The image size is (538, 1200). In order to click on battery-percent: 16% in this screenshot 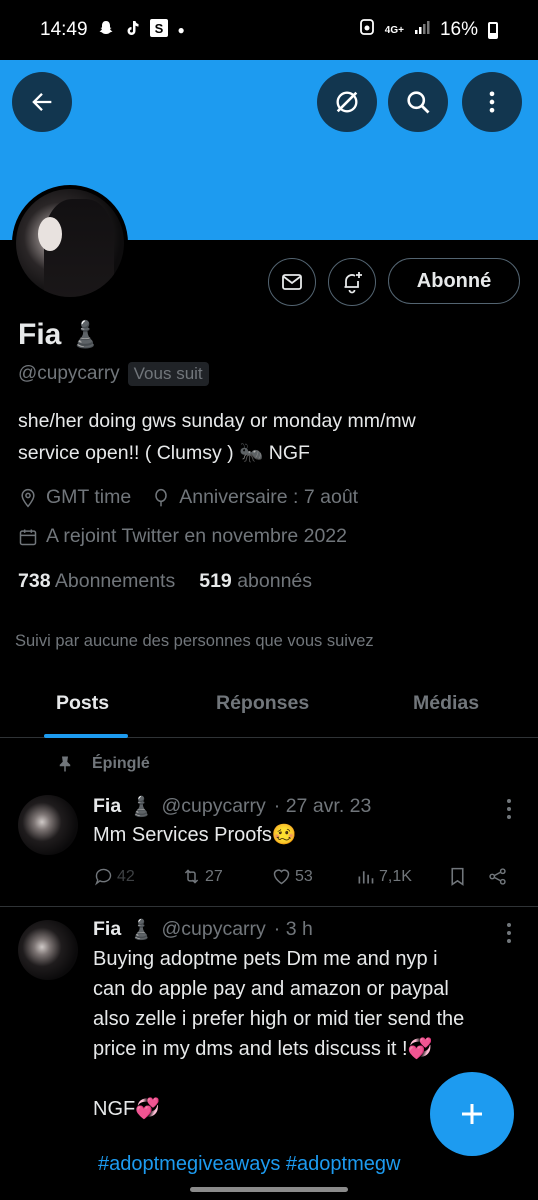, I will do `click(458, 29)`.